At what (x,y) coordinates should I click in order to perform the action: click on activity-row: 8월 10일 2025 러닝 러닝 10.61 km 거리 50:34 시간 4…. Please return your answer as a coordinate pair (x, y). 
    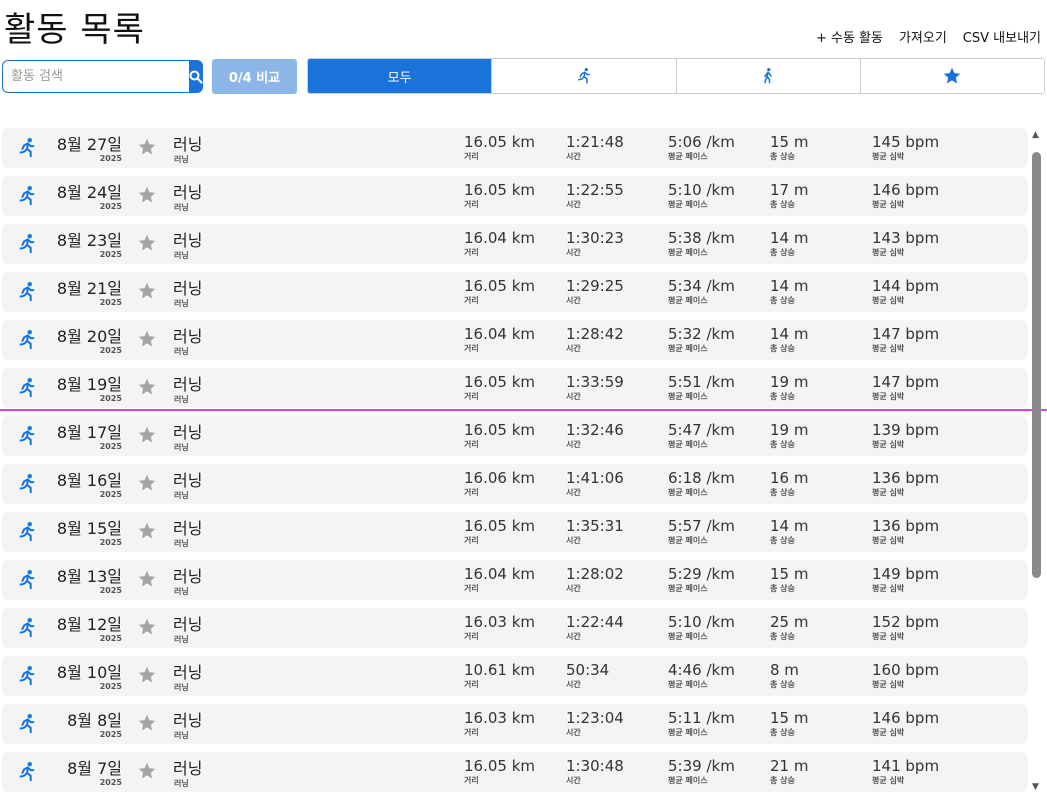
    Looking at the image, I should click on (515, 676).